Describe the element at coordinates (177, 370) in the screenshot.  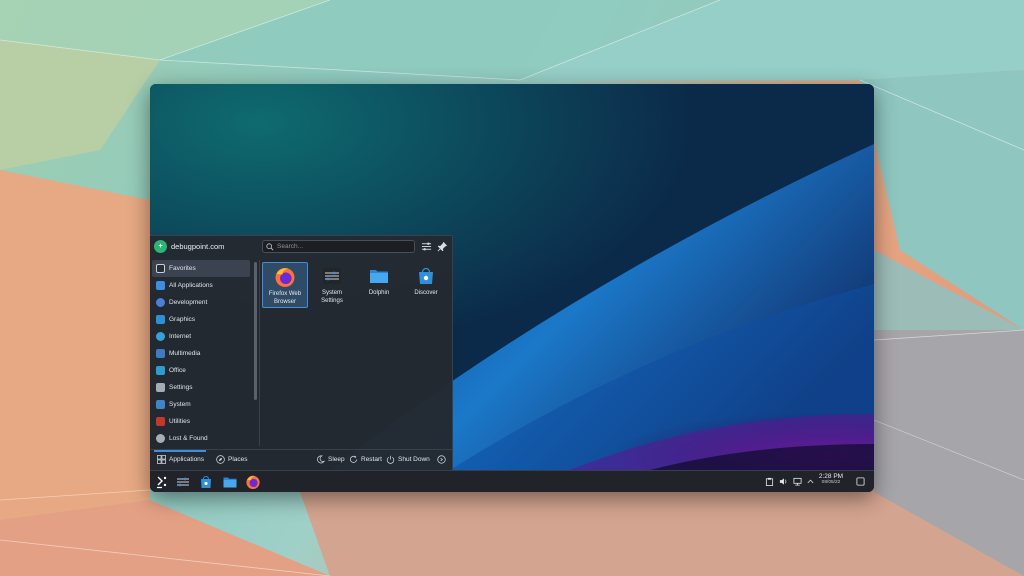
I see `category-label: Office` at that location.